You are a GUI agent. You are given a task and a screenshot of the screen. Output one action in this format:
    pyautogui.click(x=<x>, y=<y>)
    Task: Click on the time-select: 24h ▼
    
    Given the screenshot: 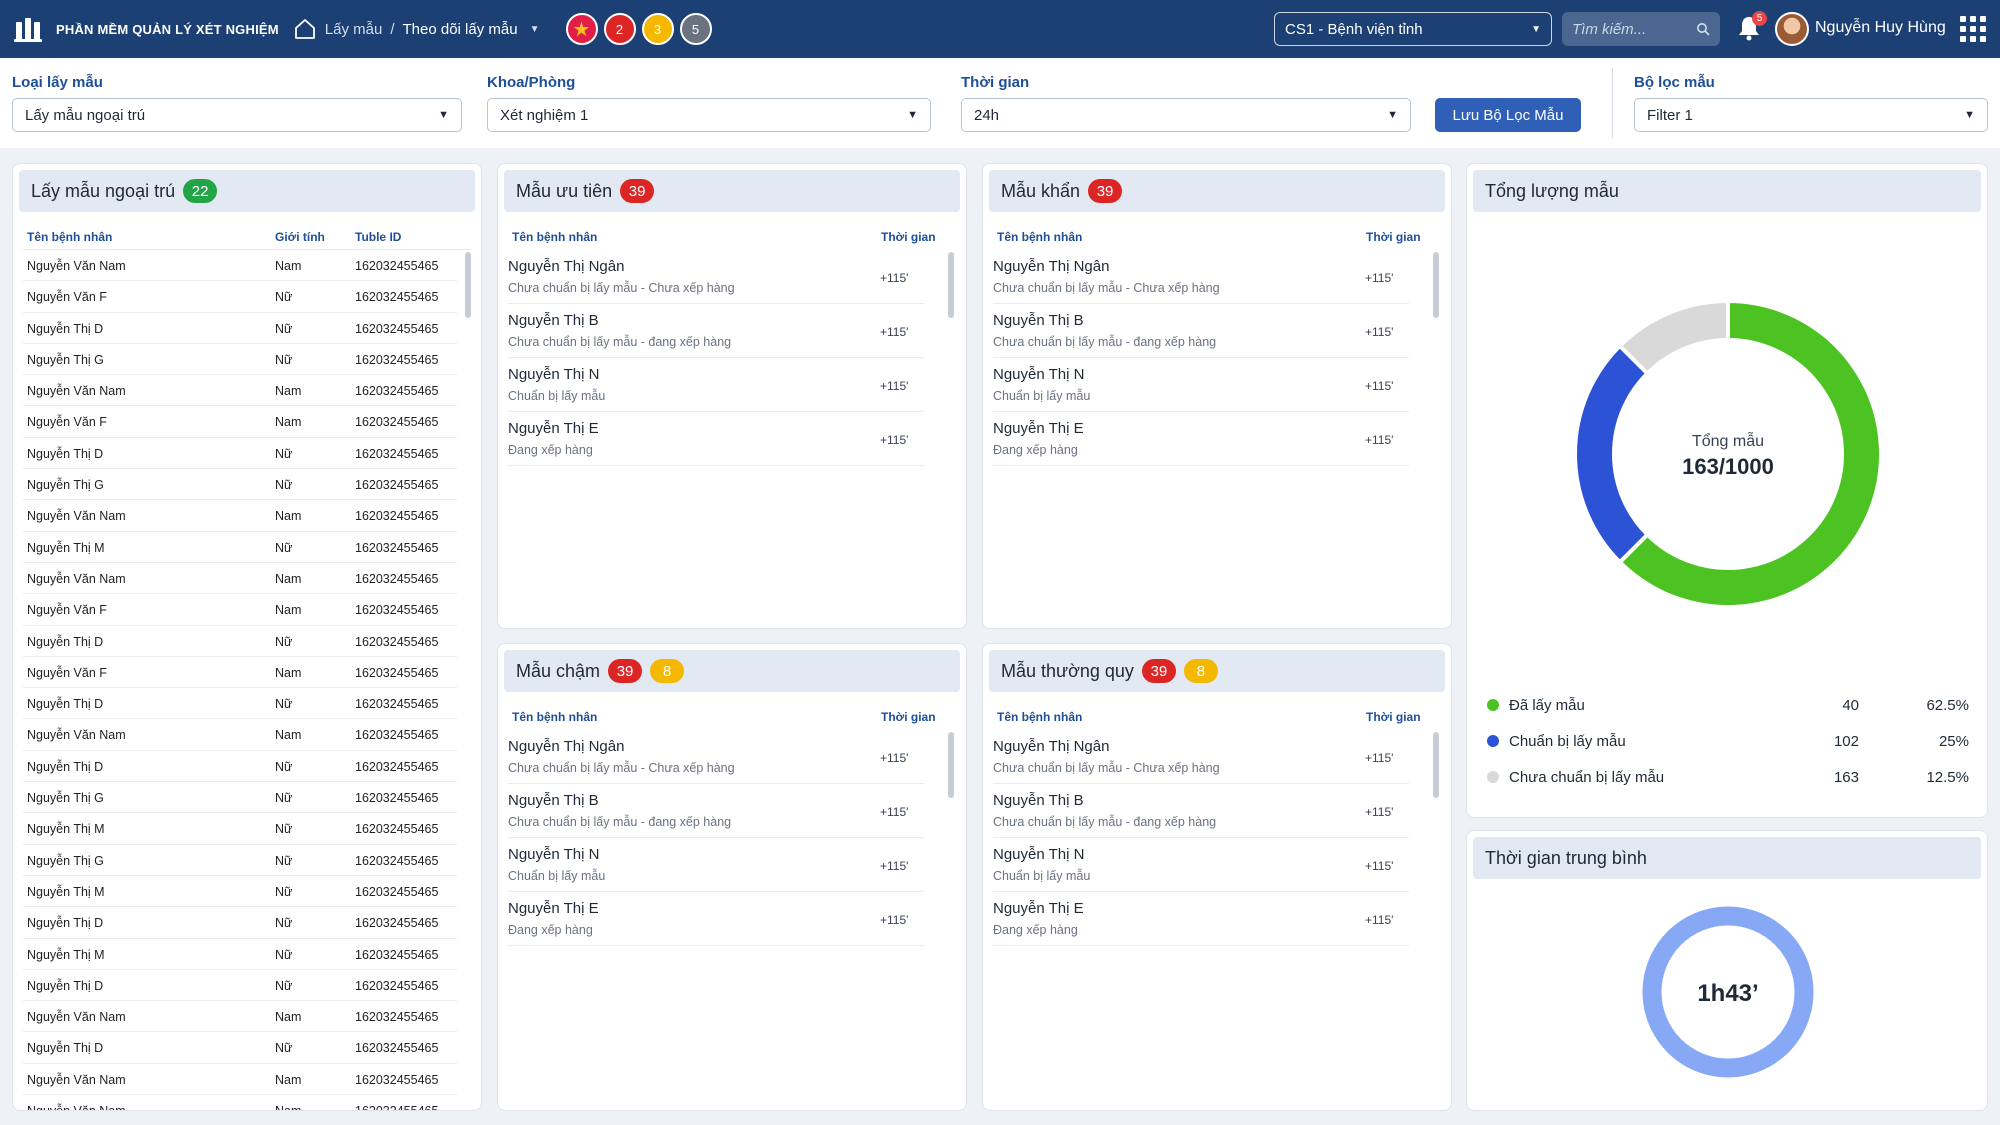 What is the action you would take?
    pyautogui.click(x=1186, y=115)
    